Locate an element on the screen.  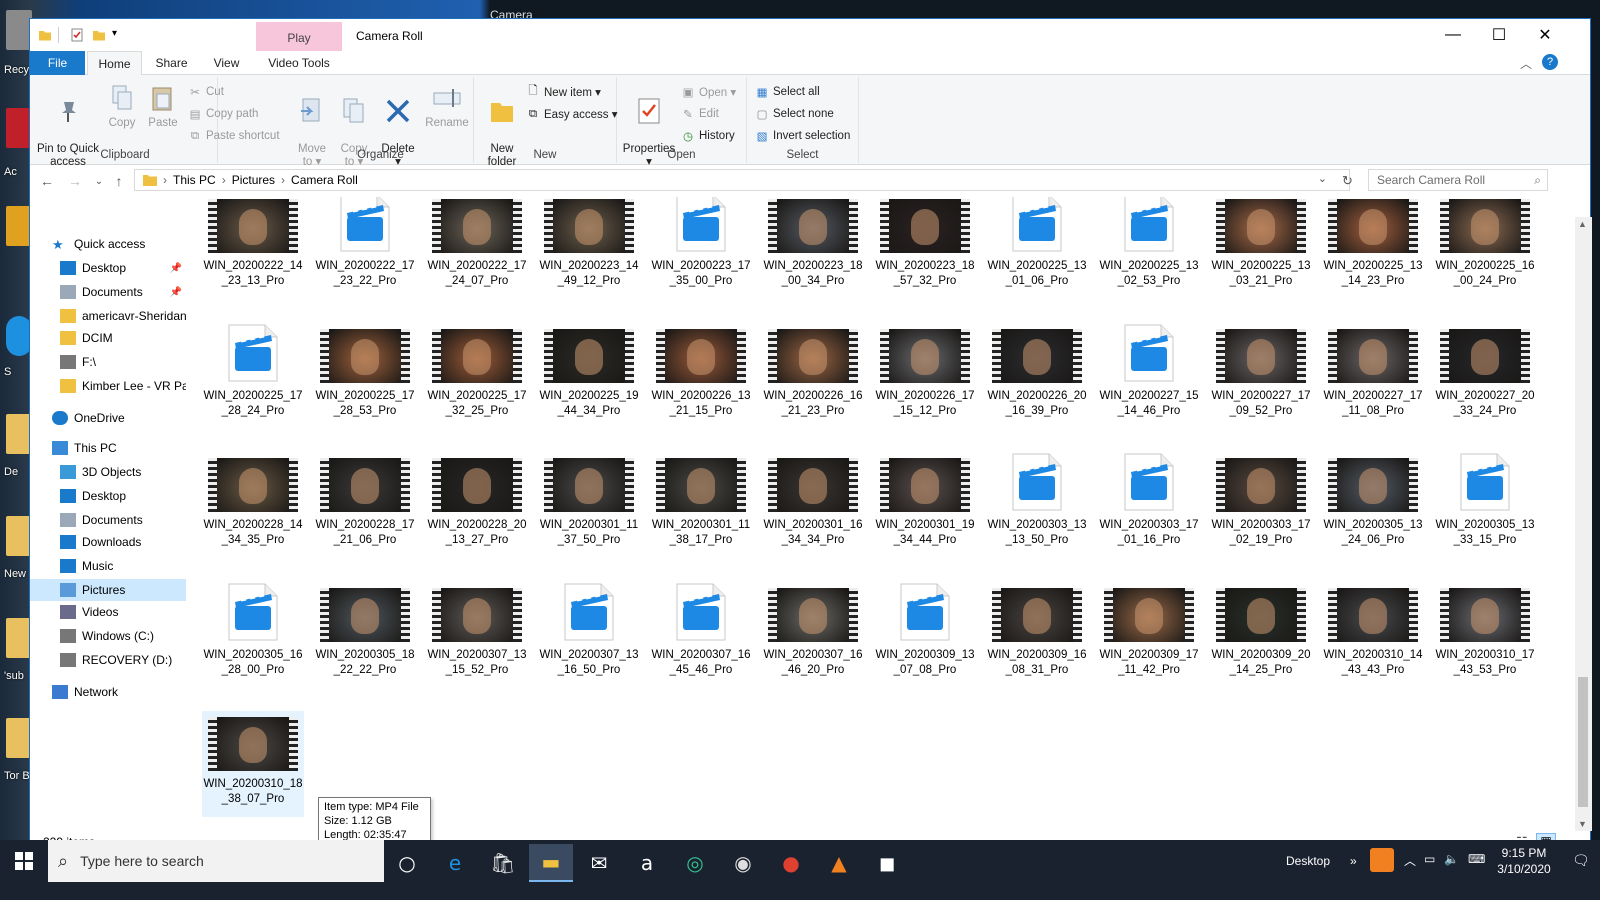
file-tile: WIN_20200310_18_38_07_Pro is located at coordinates (253, 764).